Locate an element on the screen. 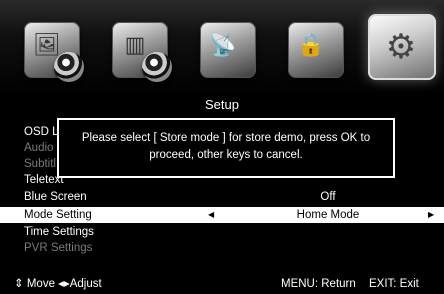 The image size is (444, 294). up-down-arrow-icon: ⇕ is located at coordinates (19, 284).